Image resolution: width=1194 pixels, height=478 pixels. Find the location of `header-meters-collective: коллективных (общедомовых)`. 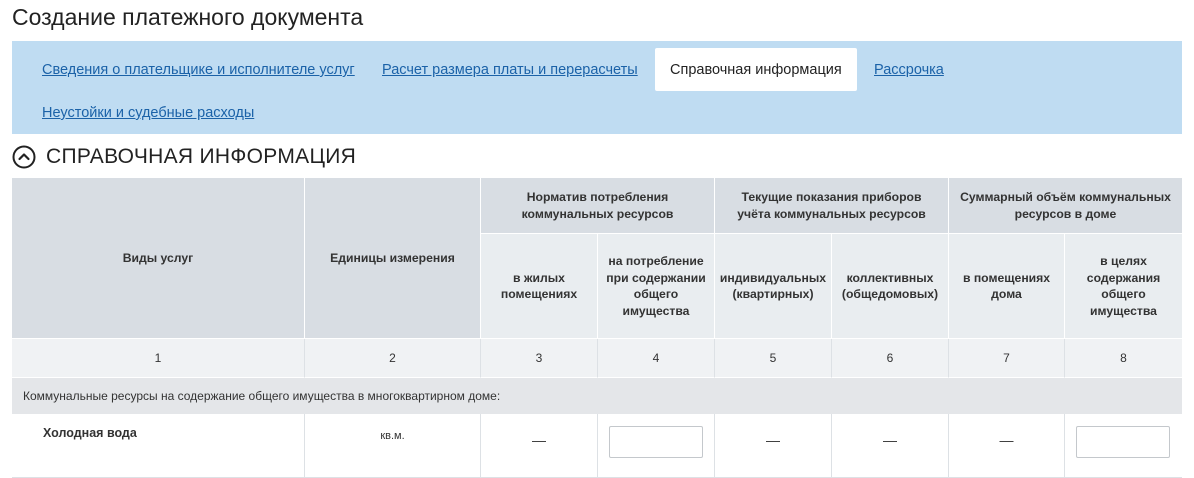

header-meters-collective: коллективных (общедомовых) is located at coordinates (890, 286).